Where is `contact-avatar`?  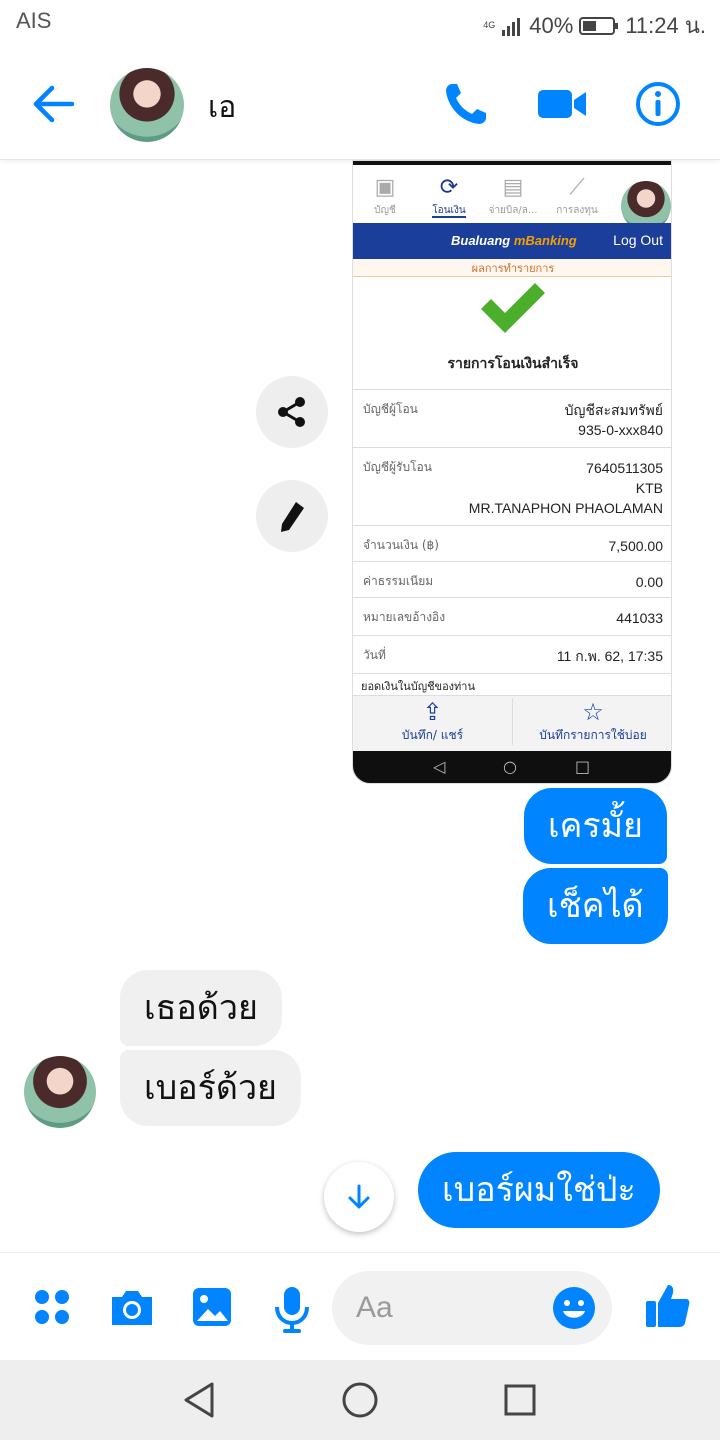
contact-avatar is located at coordinates (147, 105).